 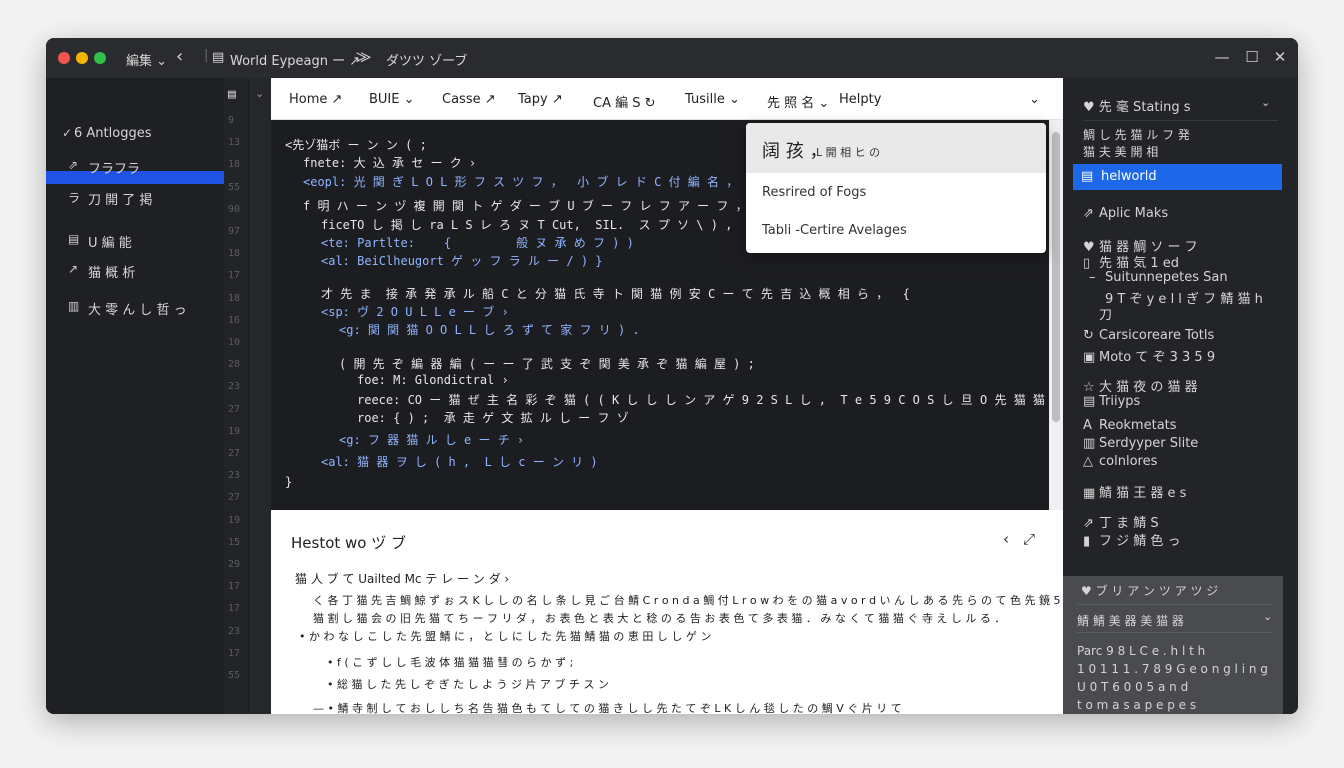 What do you see at coordinates (1089, 357) in the screenshot?
I see `panel-item-icon: ▣` at bounding box center [1089, 357].